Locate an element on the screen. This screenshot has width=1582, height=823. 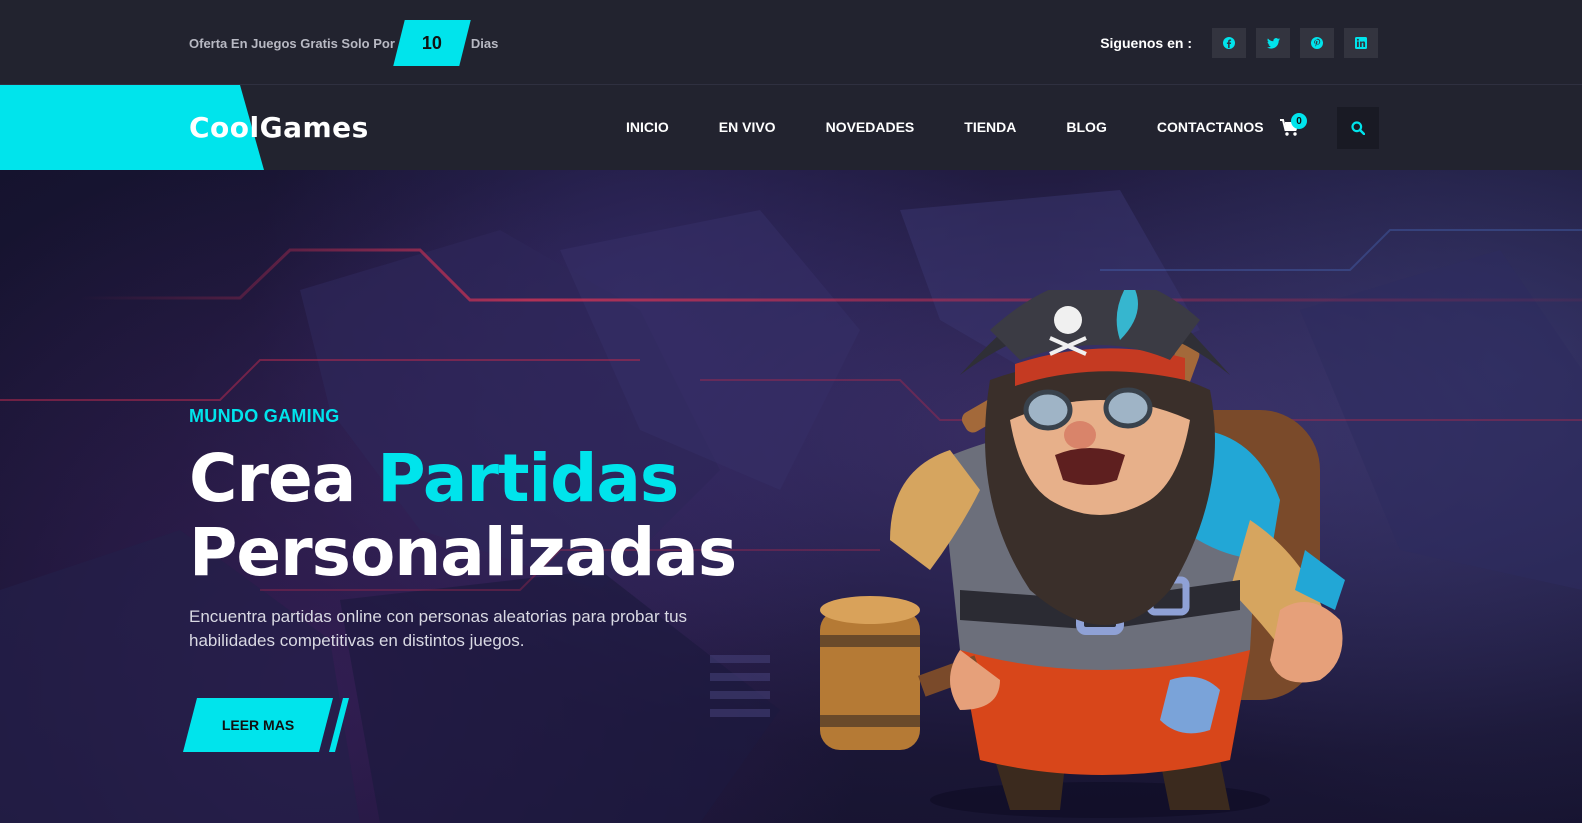
twitter-button is located at coordinates (1273, 43).